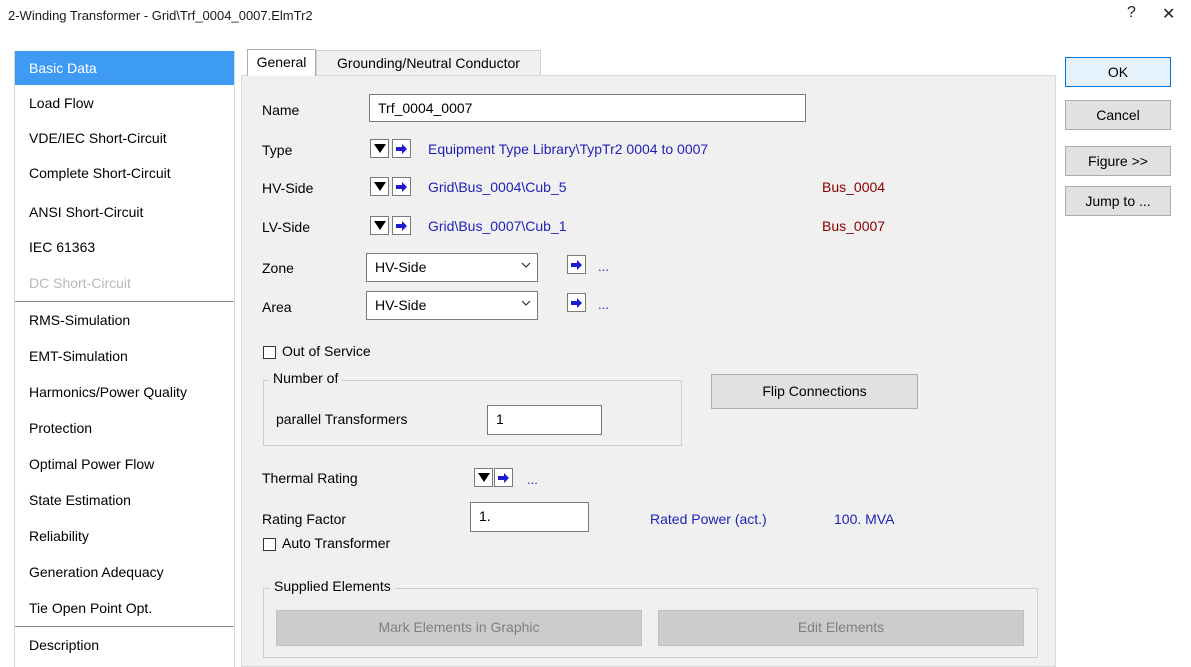  I want to click on thermal-select-button, so click(483, 477).